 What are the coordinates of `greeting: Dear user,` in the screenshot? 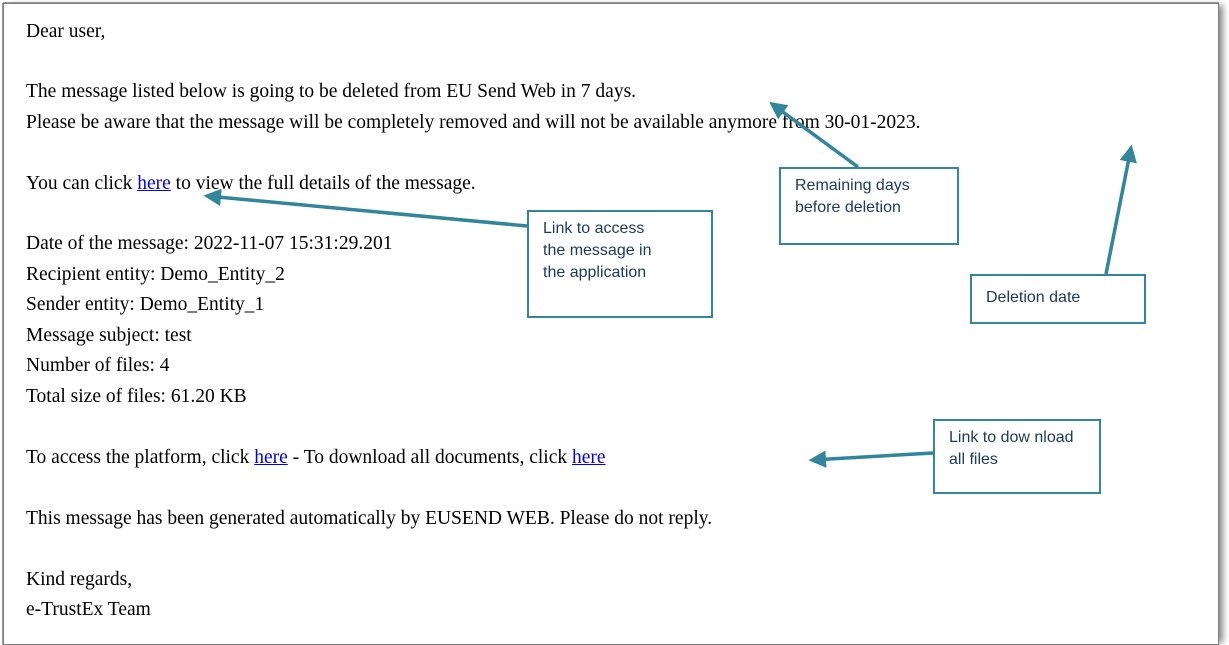 It's located at (66, 31).